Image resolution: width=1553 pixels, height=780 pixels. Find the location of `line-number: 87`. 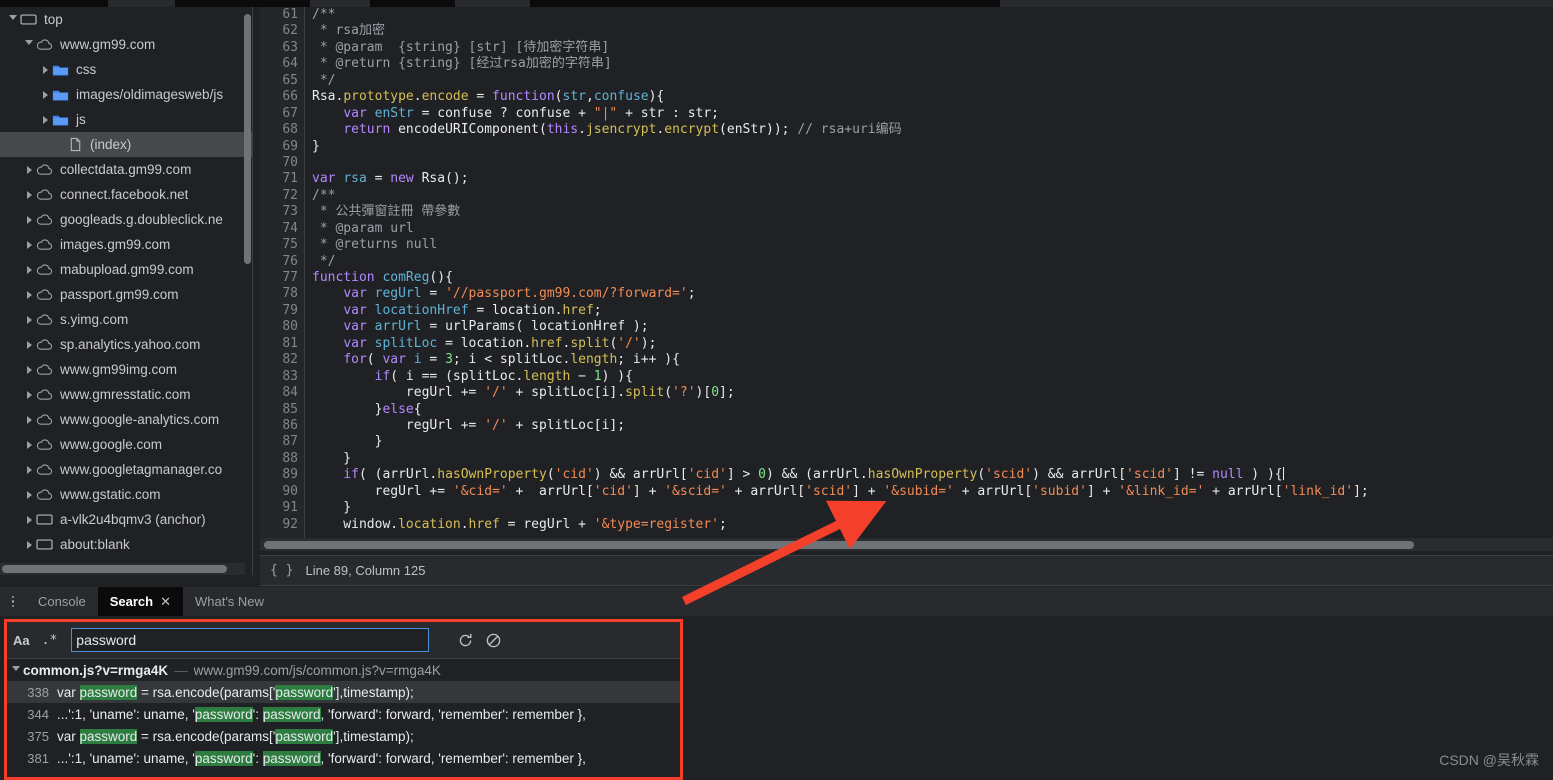

line-number: 87 is located at coordinates (282, 442).